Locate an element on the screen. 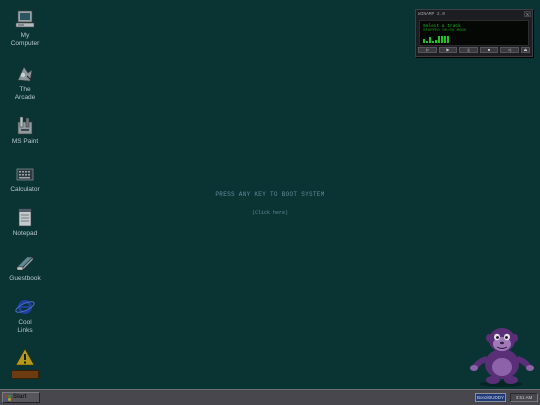  desktop-icon-my-computer: My Computer is located at coordinates (25, 28).